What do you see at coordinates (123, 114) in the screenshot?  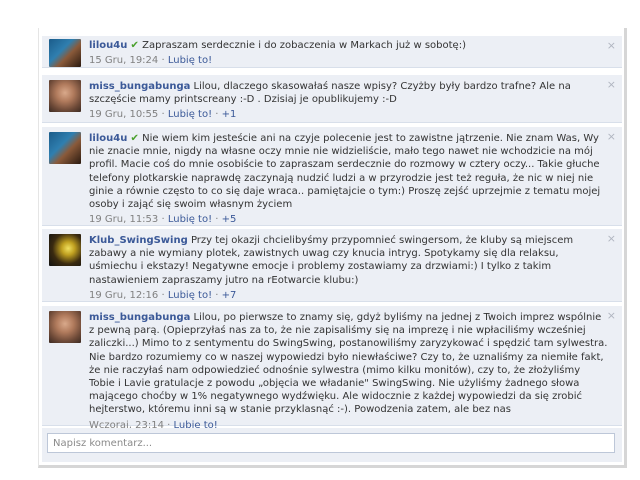 I see `comment-timestamp: 19 Gru, 10:55` at bounding box center [123, 114].